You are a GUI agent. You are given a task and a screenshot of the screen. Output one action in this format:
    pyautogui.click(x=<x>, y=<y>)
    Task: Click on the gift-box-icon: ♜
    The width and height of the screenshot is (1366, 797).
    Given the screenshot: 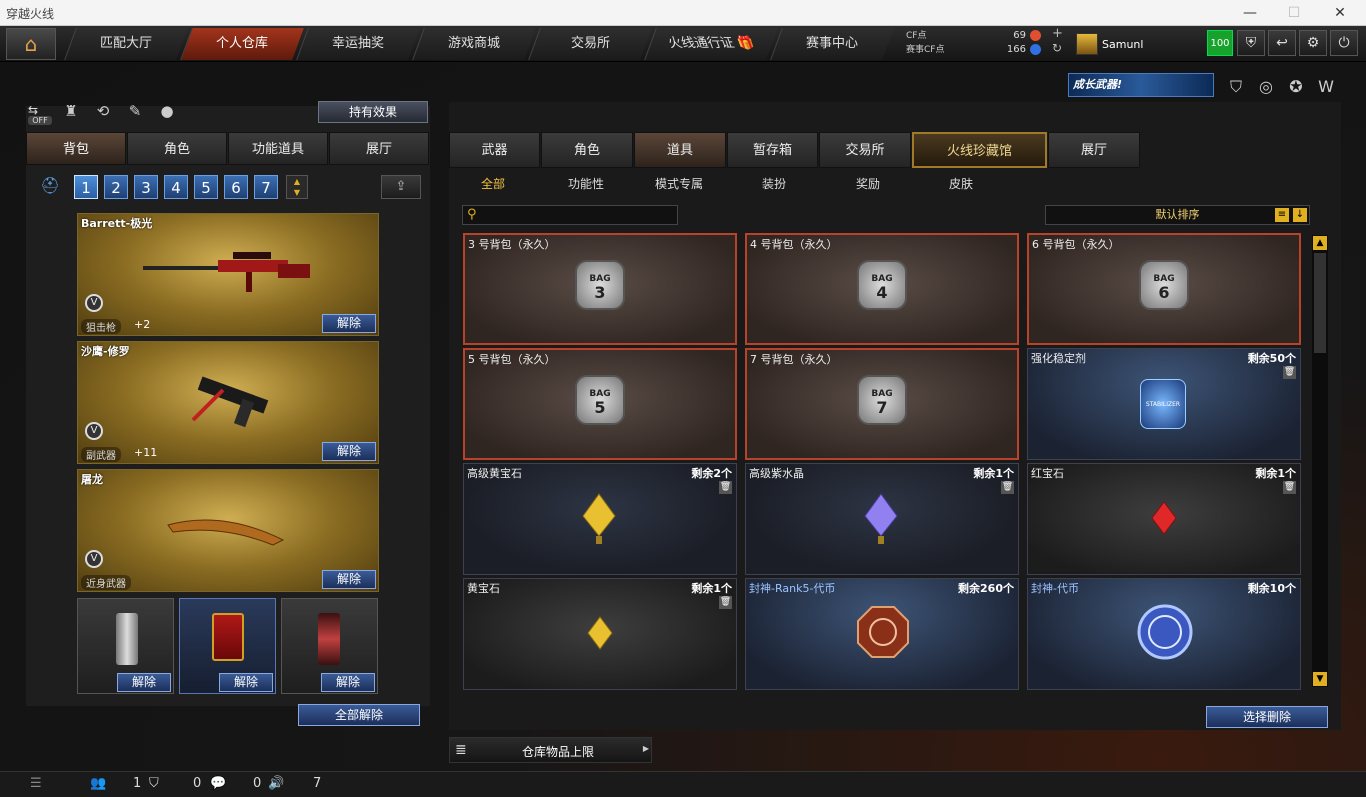 What is the action you would take?
    pyautogui.click(x=71, y=113)
    